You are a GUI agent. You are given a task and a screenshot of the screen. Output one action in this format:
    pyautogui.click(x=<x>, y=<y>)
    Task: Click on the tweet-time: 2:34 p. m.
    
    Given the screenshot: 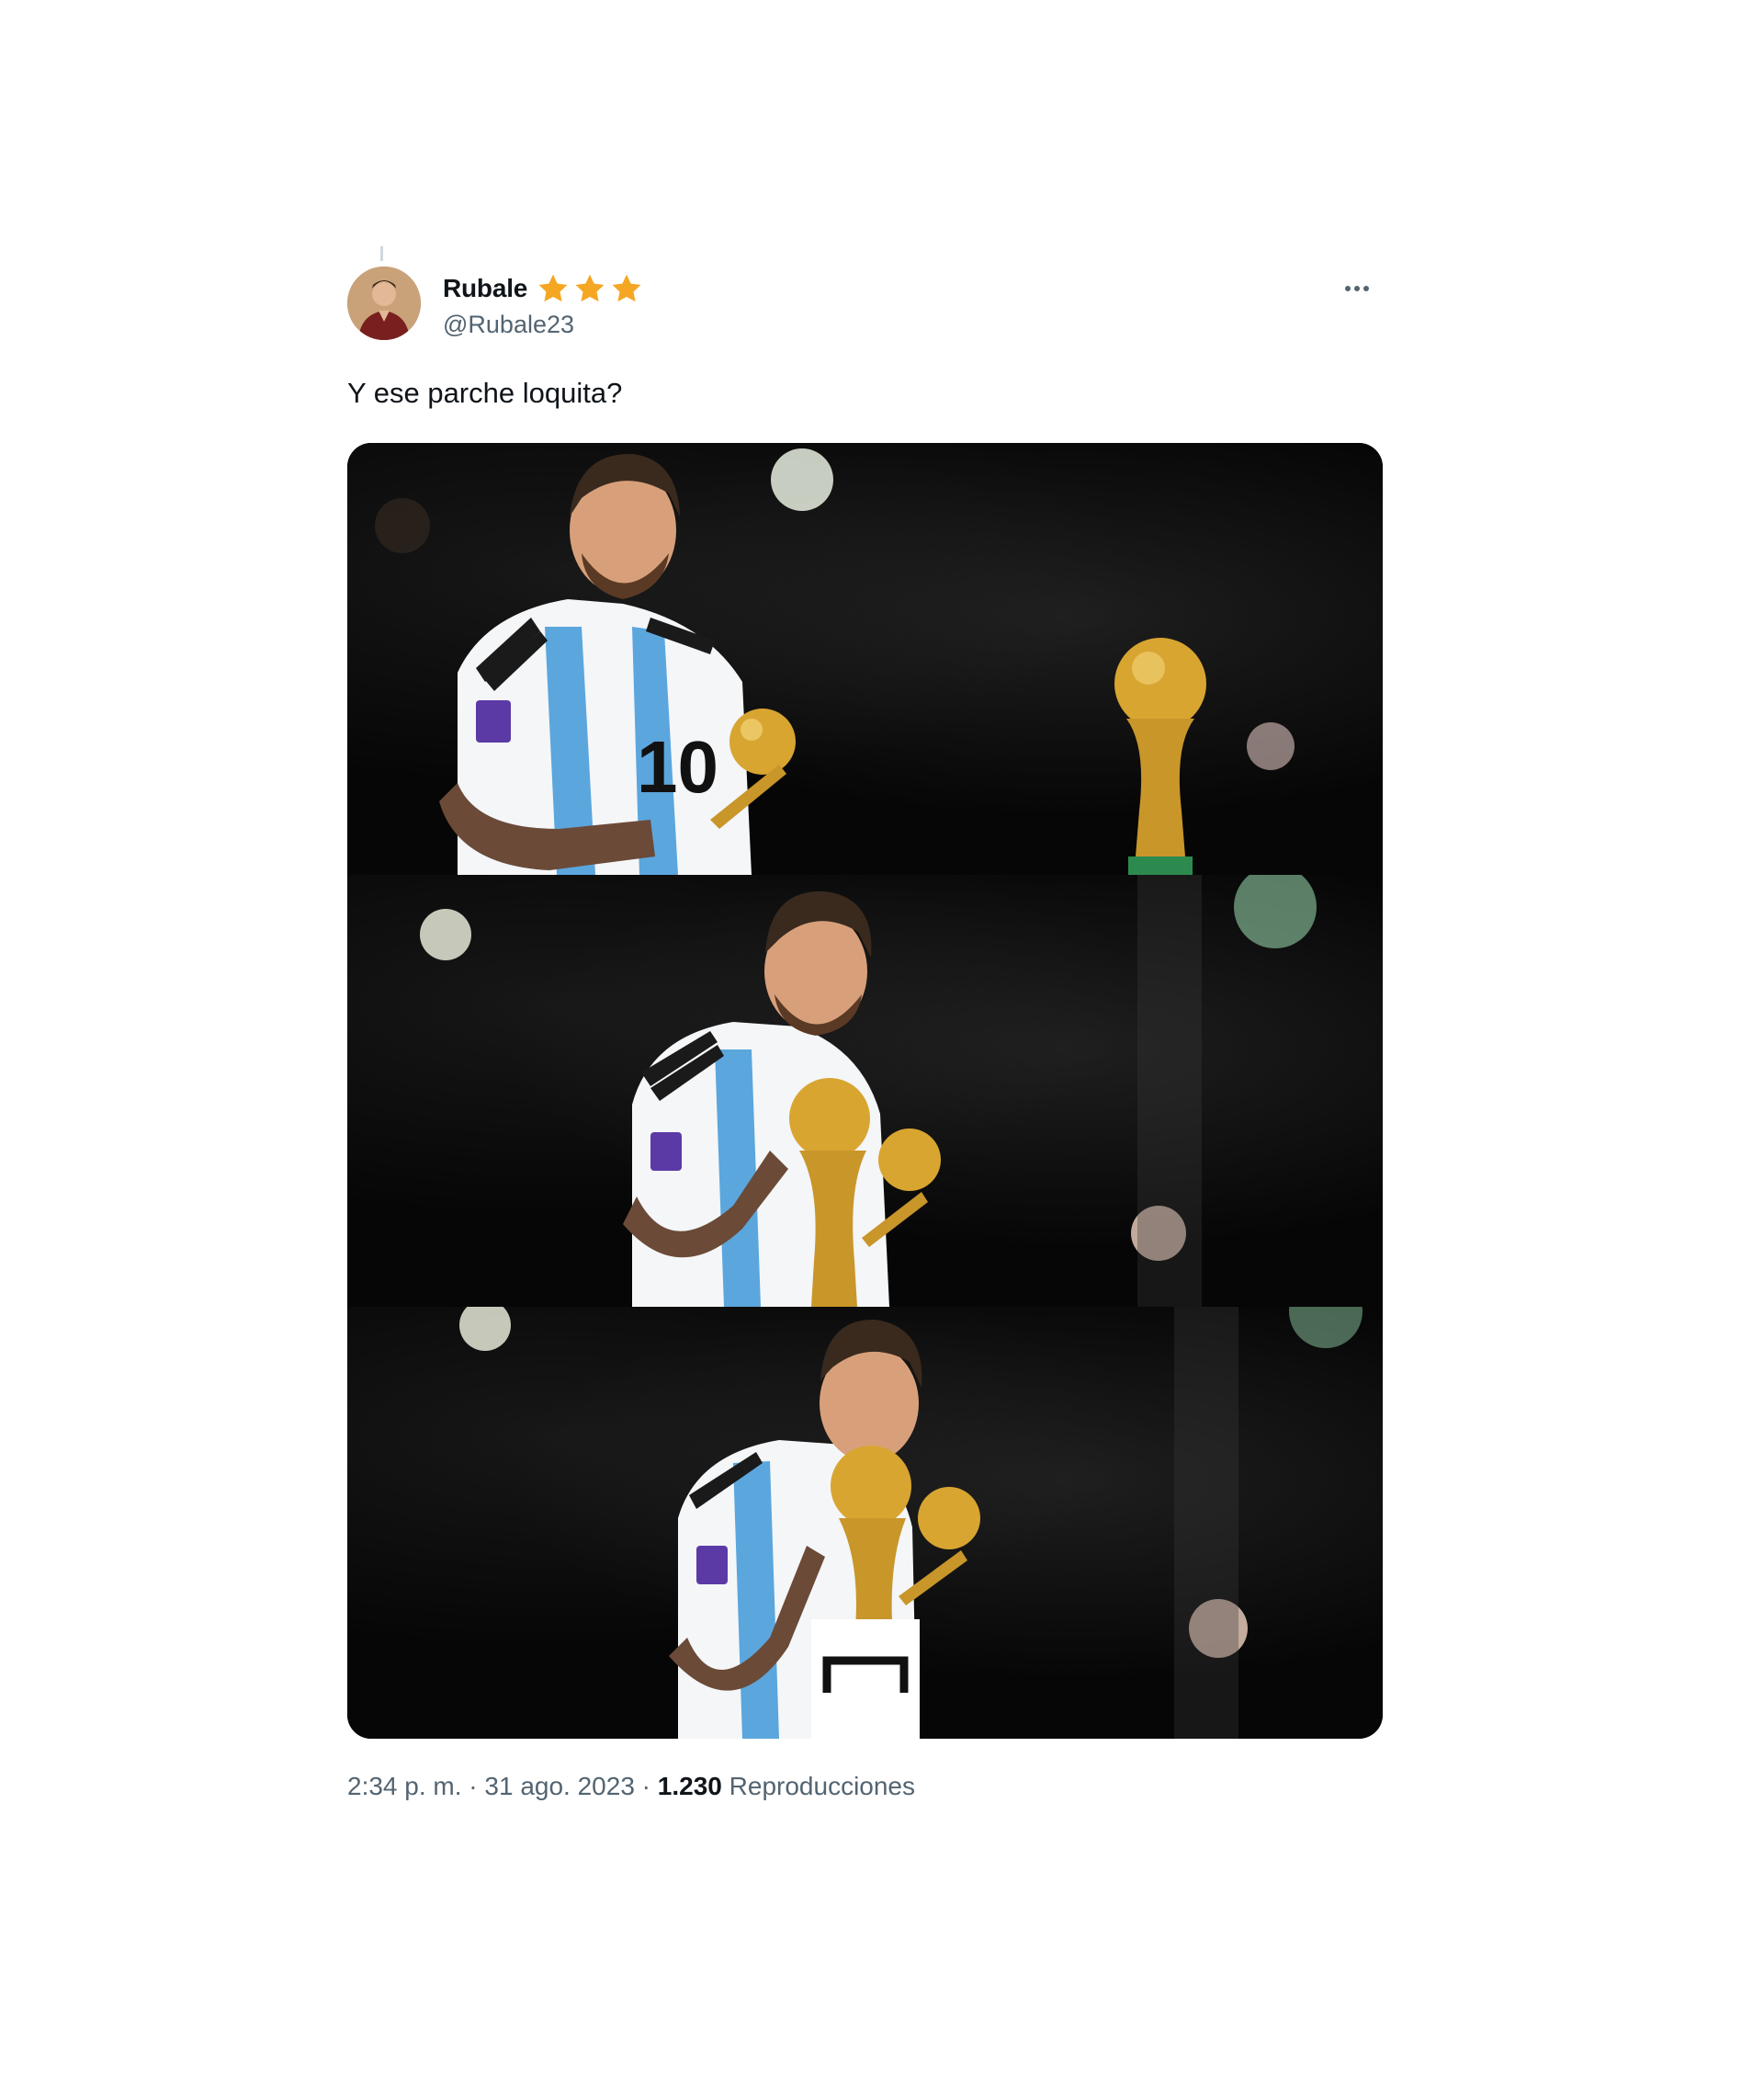 What is the action you would take?
    pyautogui.click(x=404, y=1786)
    